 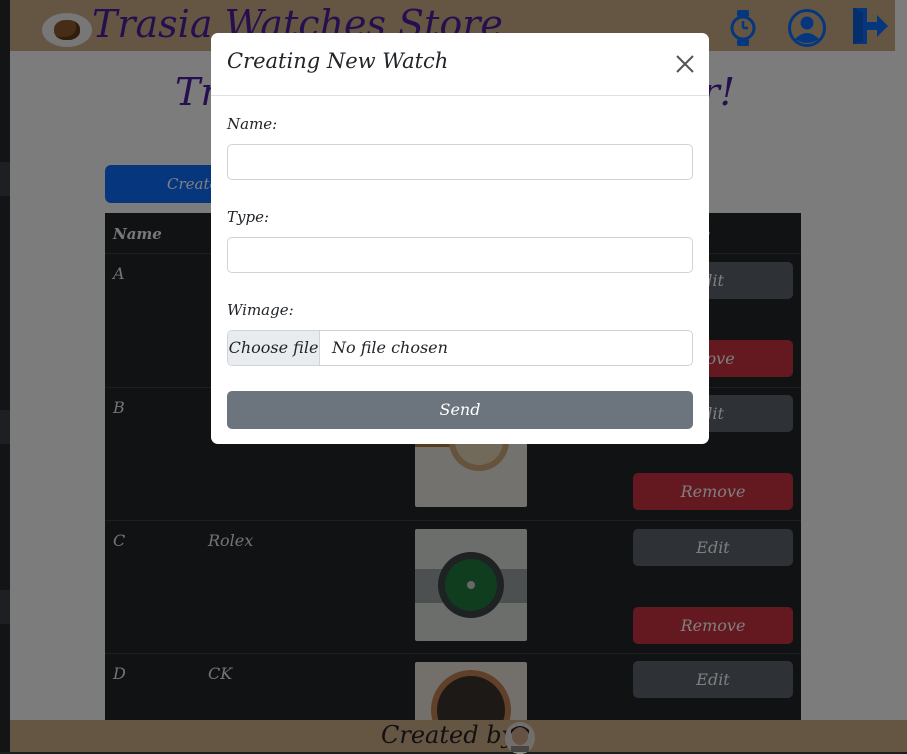 What do you see at coordinates (460, 410) in the screenshot?
I see `send-button: Send` at bounding box center [460, 410].